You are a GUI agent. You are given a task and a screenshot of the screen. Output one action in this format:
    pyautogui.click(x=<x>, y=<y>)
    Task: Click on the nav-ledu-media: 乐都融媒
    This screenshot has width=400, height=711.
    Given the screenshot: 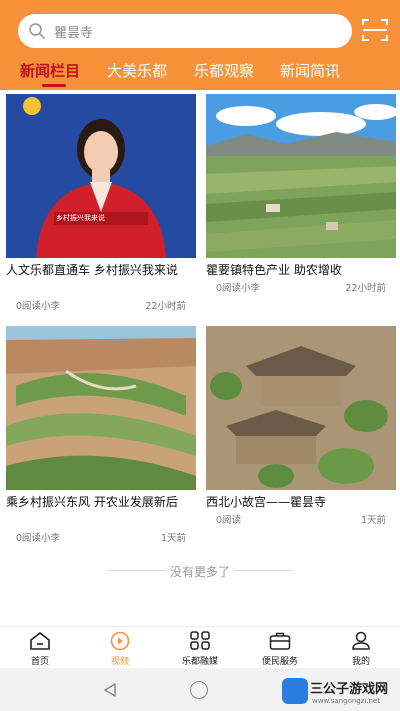 What is the action you would take?
    pyautogui.click(x=200, y=649)
    